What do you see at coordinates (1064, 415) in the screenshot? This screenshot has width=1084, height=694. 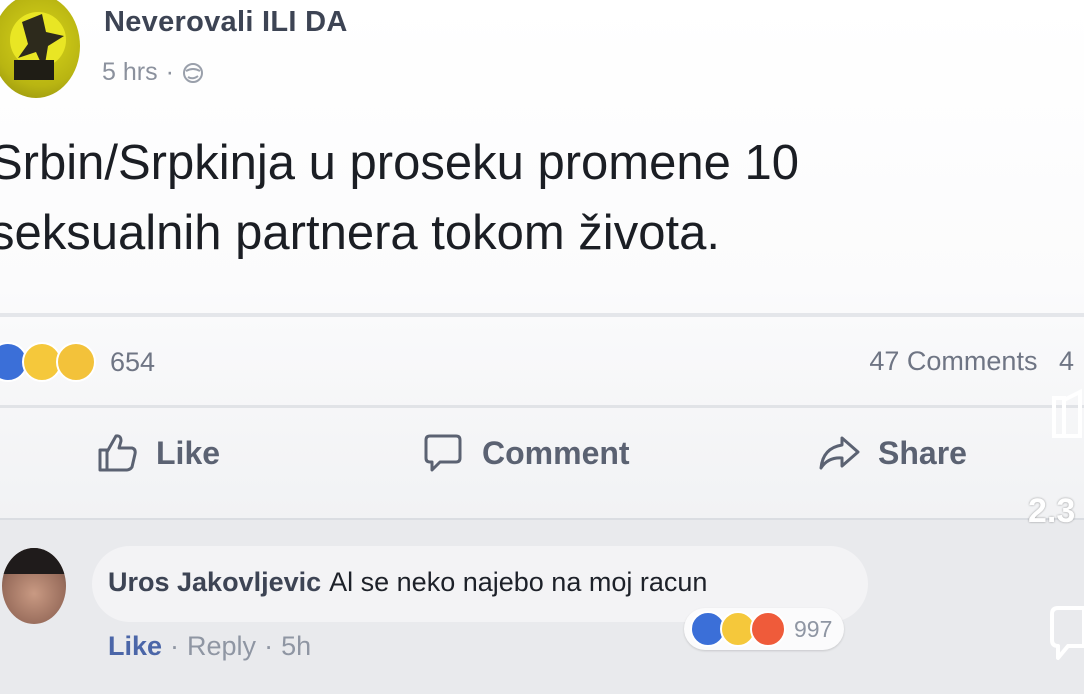 I see `overlay-like-icon` at bounding box center [1064, 415].